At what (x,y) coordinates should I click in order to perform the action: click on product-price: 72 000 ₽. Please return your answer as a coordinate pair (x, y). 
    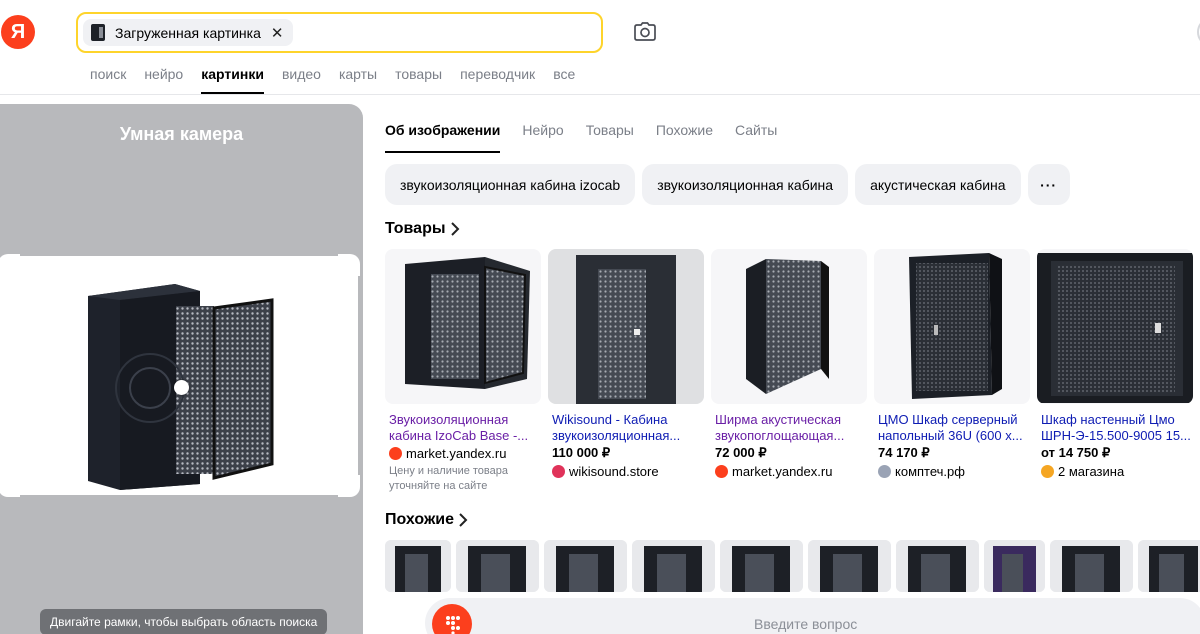
    Looking at the image, I should click on (741, 452).